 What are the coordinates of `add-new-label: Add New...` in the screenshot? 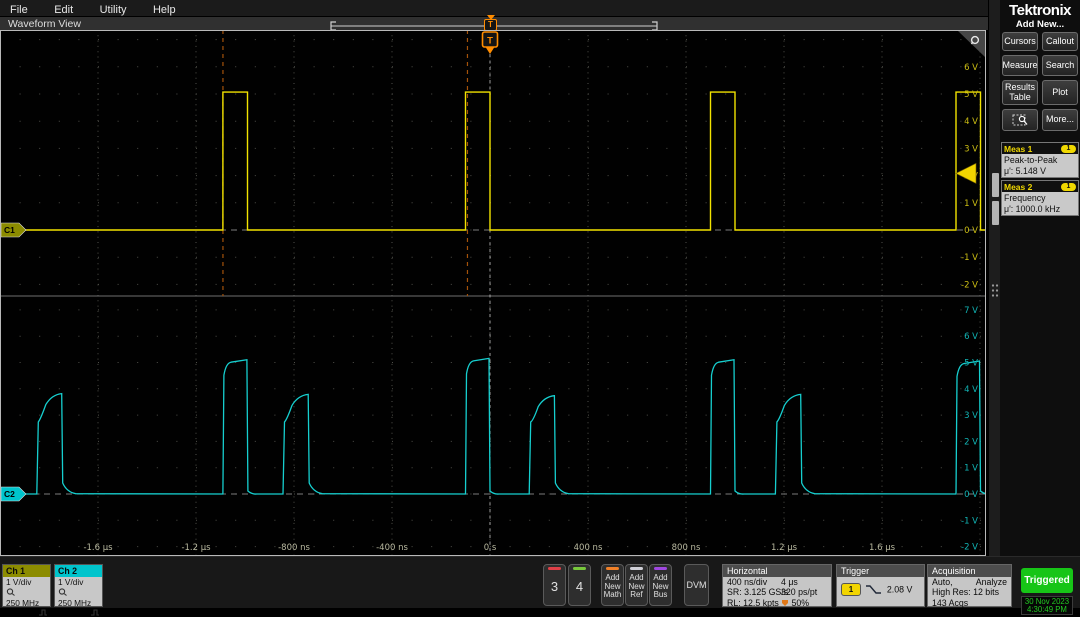 It's located at (1040, 24).